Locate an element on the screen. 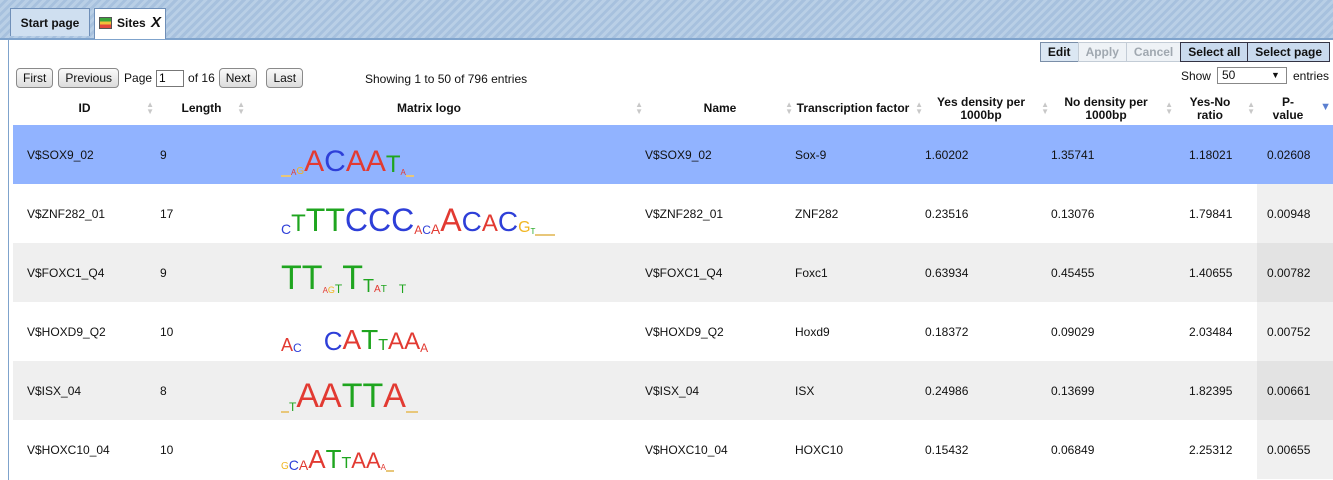 This screenshot has width=1333, height=480. cell-no-density: 0.09029 is located at coordinates (1113, 331).